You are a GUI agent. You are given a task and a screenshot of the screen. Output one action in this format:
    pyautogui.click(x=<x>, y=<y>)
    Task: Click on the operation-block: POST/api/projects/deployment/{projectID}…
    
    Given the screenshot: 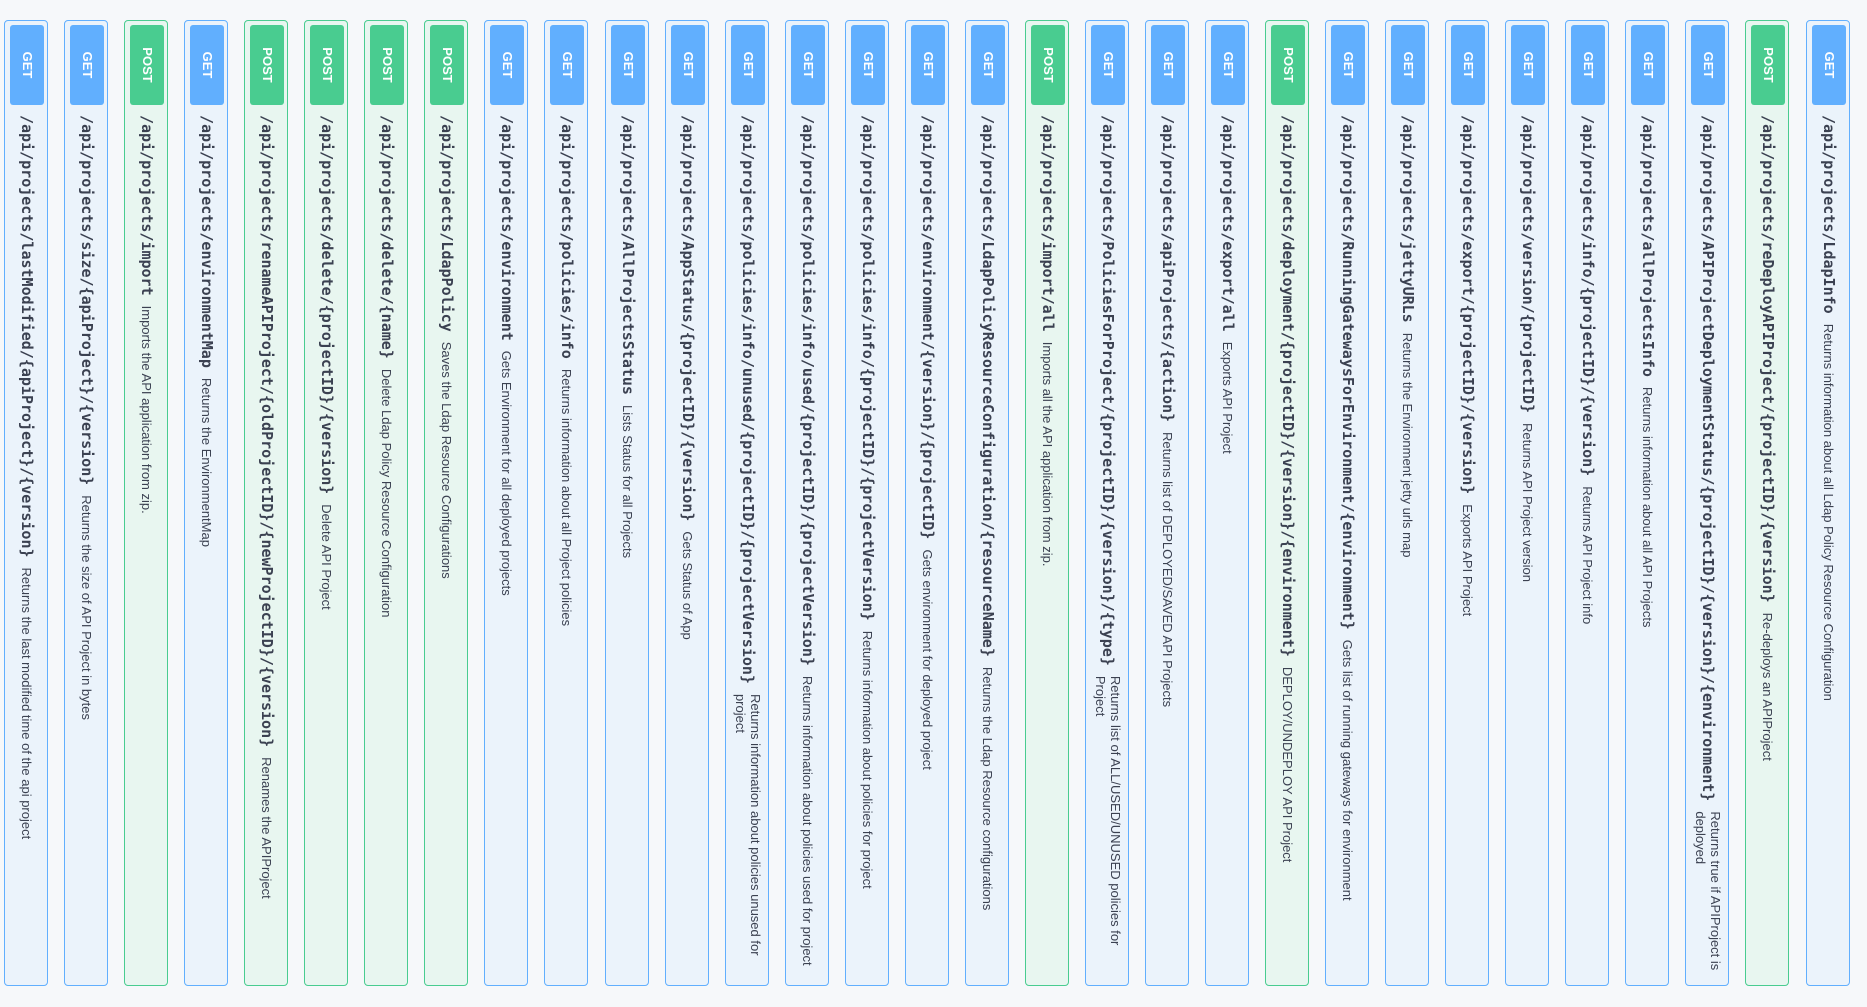 What is the action you would take?
    pyautogui.click(x=1287, y=503)
    